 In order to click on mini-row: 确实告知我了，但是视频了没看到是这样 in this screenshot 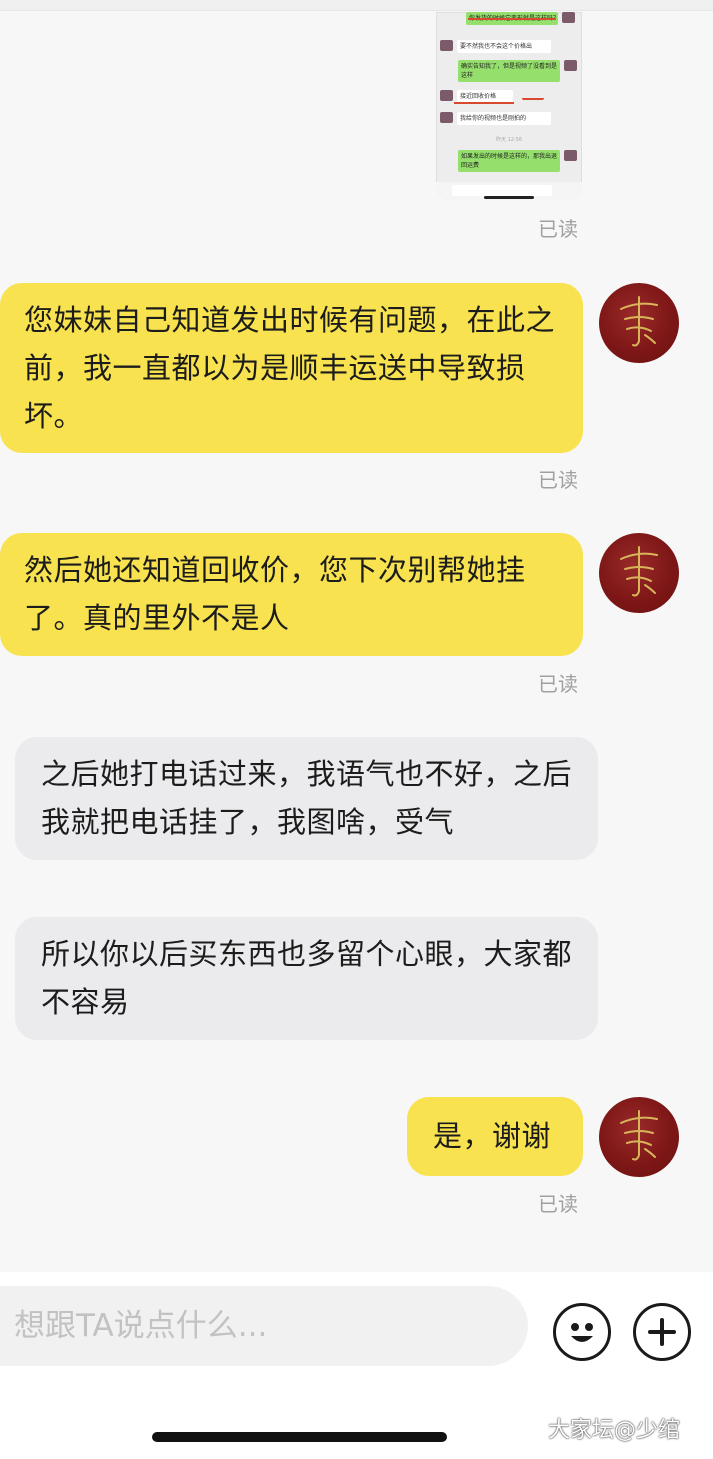, I will do `click(517, 71)`.